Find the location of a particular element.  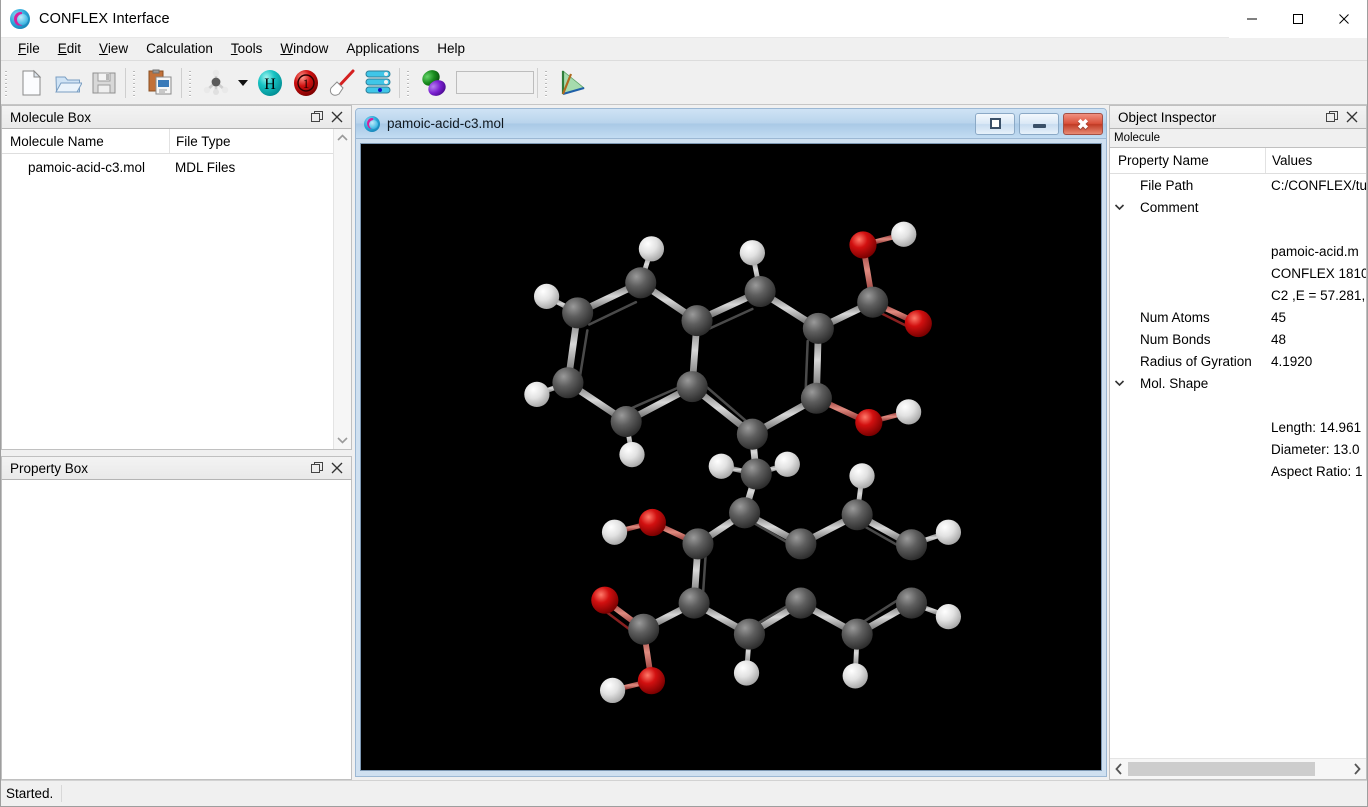

mdi-window-title: pamoic-acid-c3.mol is located at coordinates (446, 123).